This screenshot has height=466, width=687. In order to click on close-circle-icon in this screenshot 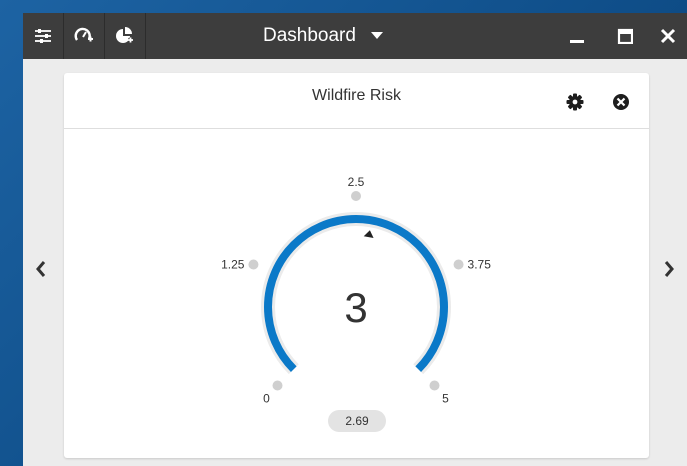, I will do `click(621, 102)`.